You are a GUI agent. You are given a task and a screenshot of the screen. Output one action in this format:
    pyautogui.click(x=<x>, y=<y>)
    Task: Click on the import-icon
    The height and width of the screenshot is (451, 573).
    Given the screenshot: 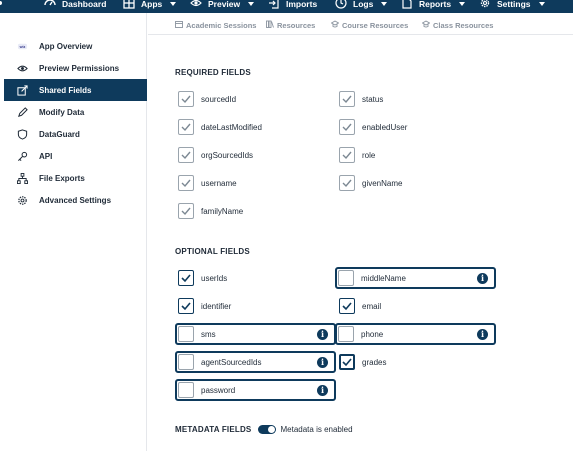 What is the action you would take?
    pyautogui.click(x=274, y=5)
    